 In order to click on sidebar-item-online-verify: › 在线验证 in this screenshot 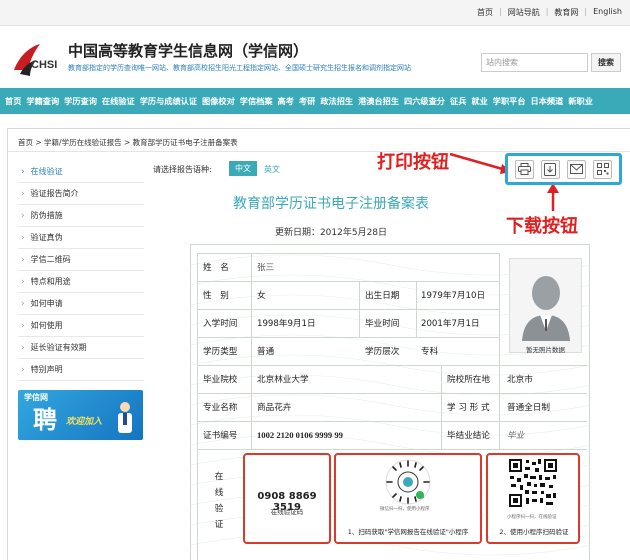, I will do `click(81, 172)`.